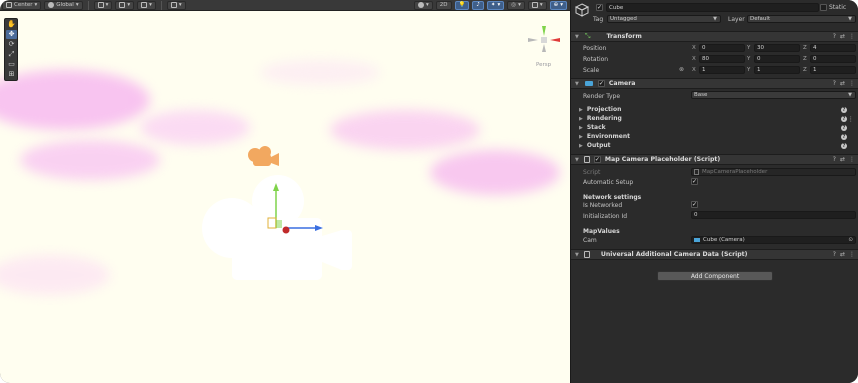 Image resolution: width=858 pixels, height=383 pixels. Describe the element at coordinates (805, 70) in the screenshot. I see `scale-z-label: Z` at that location.